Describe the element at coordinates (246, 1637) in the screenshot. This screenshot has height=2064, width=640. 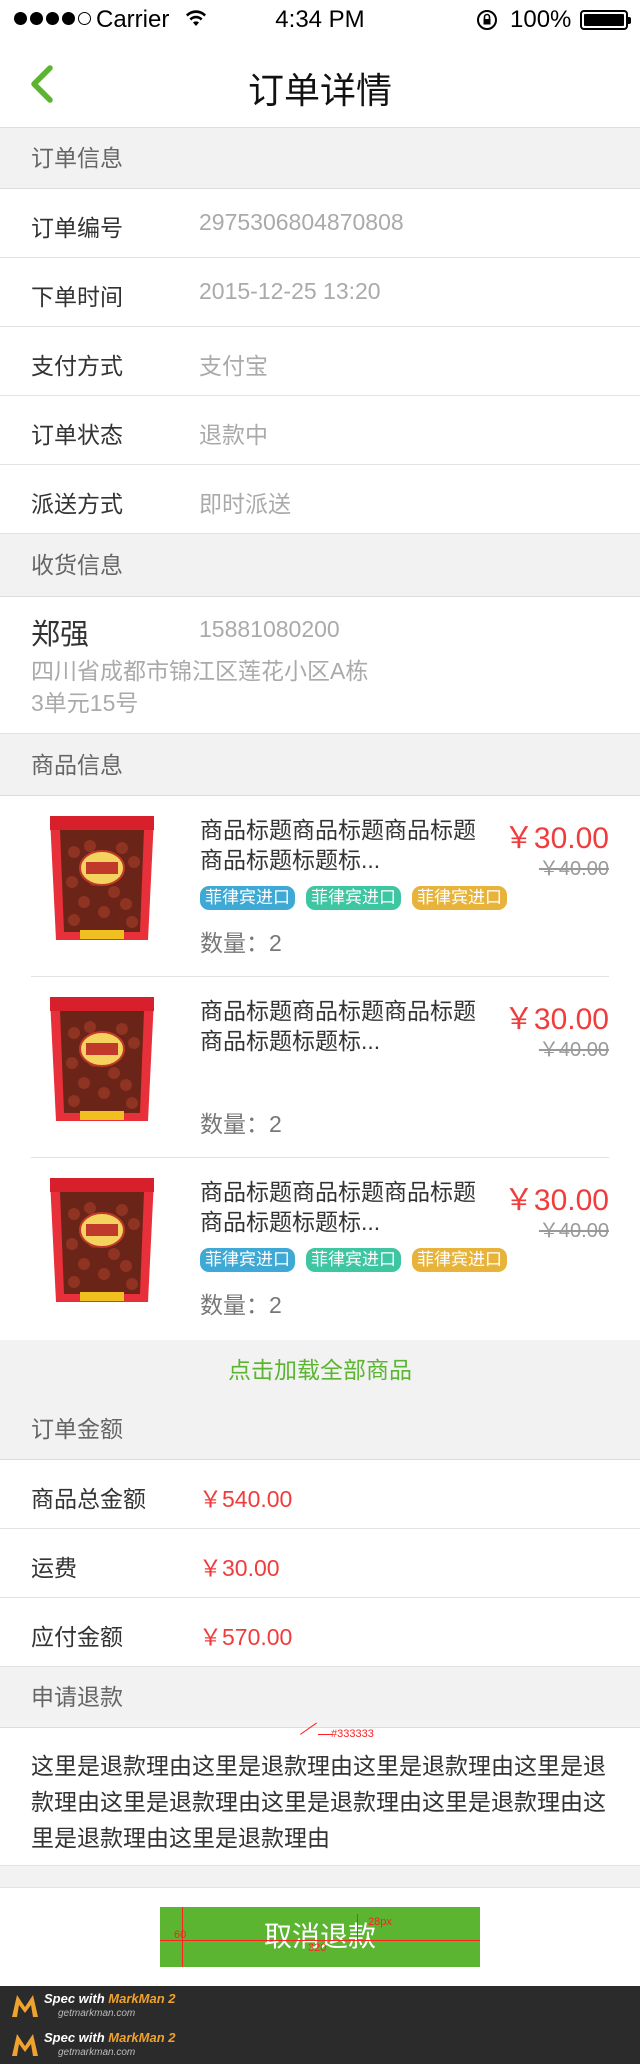
I see `amount-due-value: ￥570.00` at that location.